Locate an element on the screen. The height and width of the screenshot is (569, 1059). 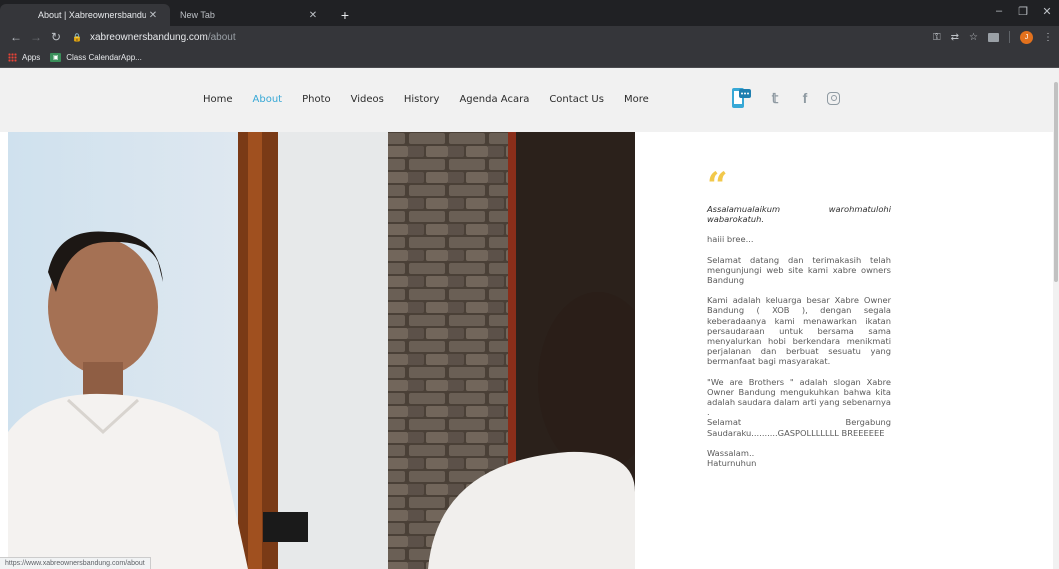
tab-about: About | Xabreownersbandung ✕ is located at coordinates (85, 15).